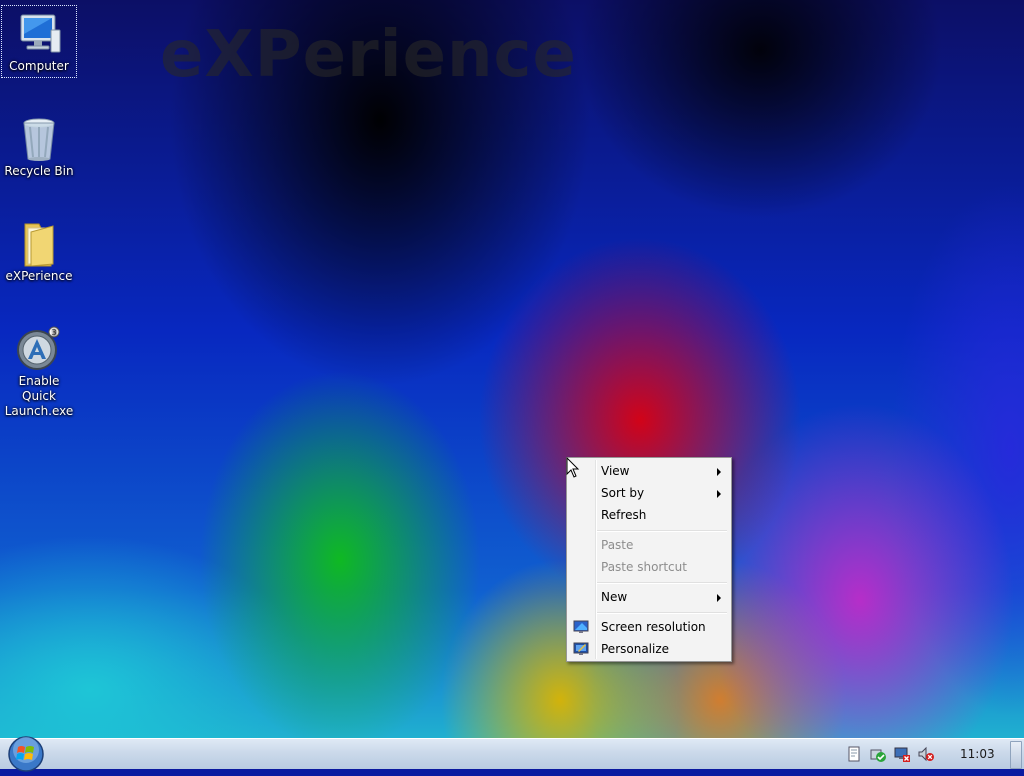 This screenshot has width=1024, height=776. I want to click on menu-item-view: View, so click(649, 471).